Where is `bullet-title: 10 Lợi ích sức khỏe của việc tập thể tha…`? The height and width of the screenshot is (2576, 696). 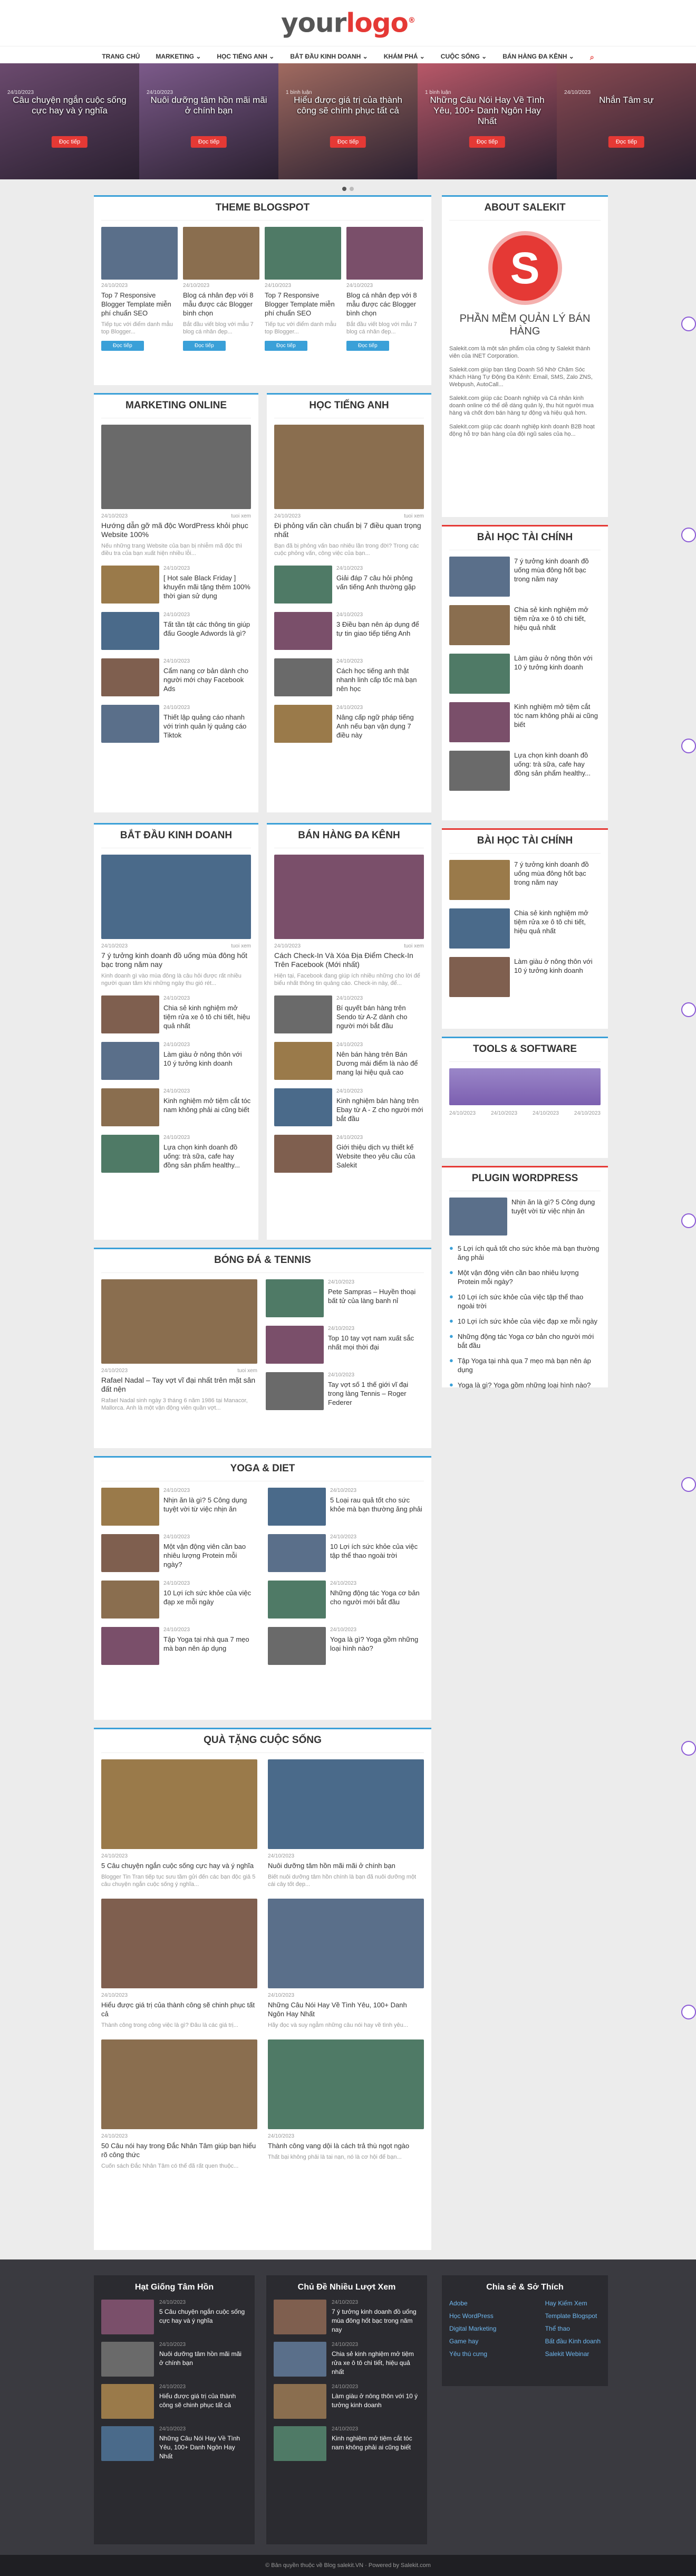
bullet-title: 10 Lợi ích sức khỏe của việc tập thể tha… is located at coordinates (529, 1301).